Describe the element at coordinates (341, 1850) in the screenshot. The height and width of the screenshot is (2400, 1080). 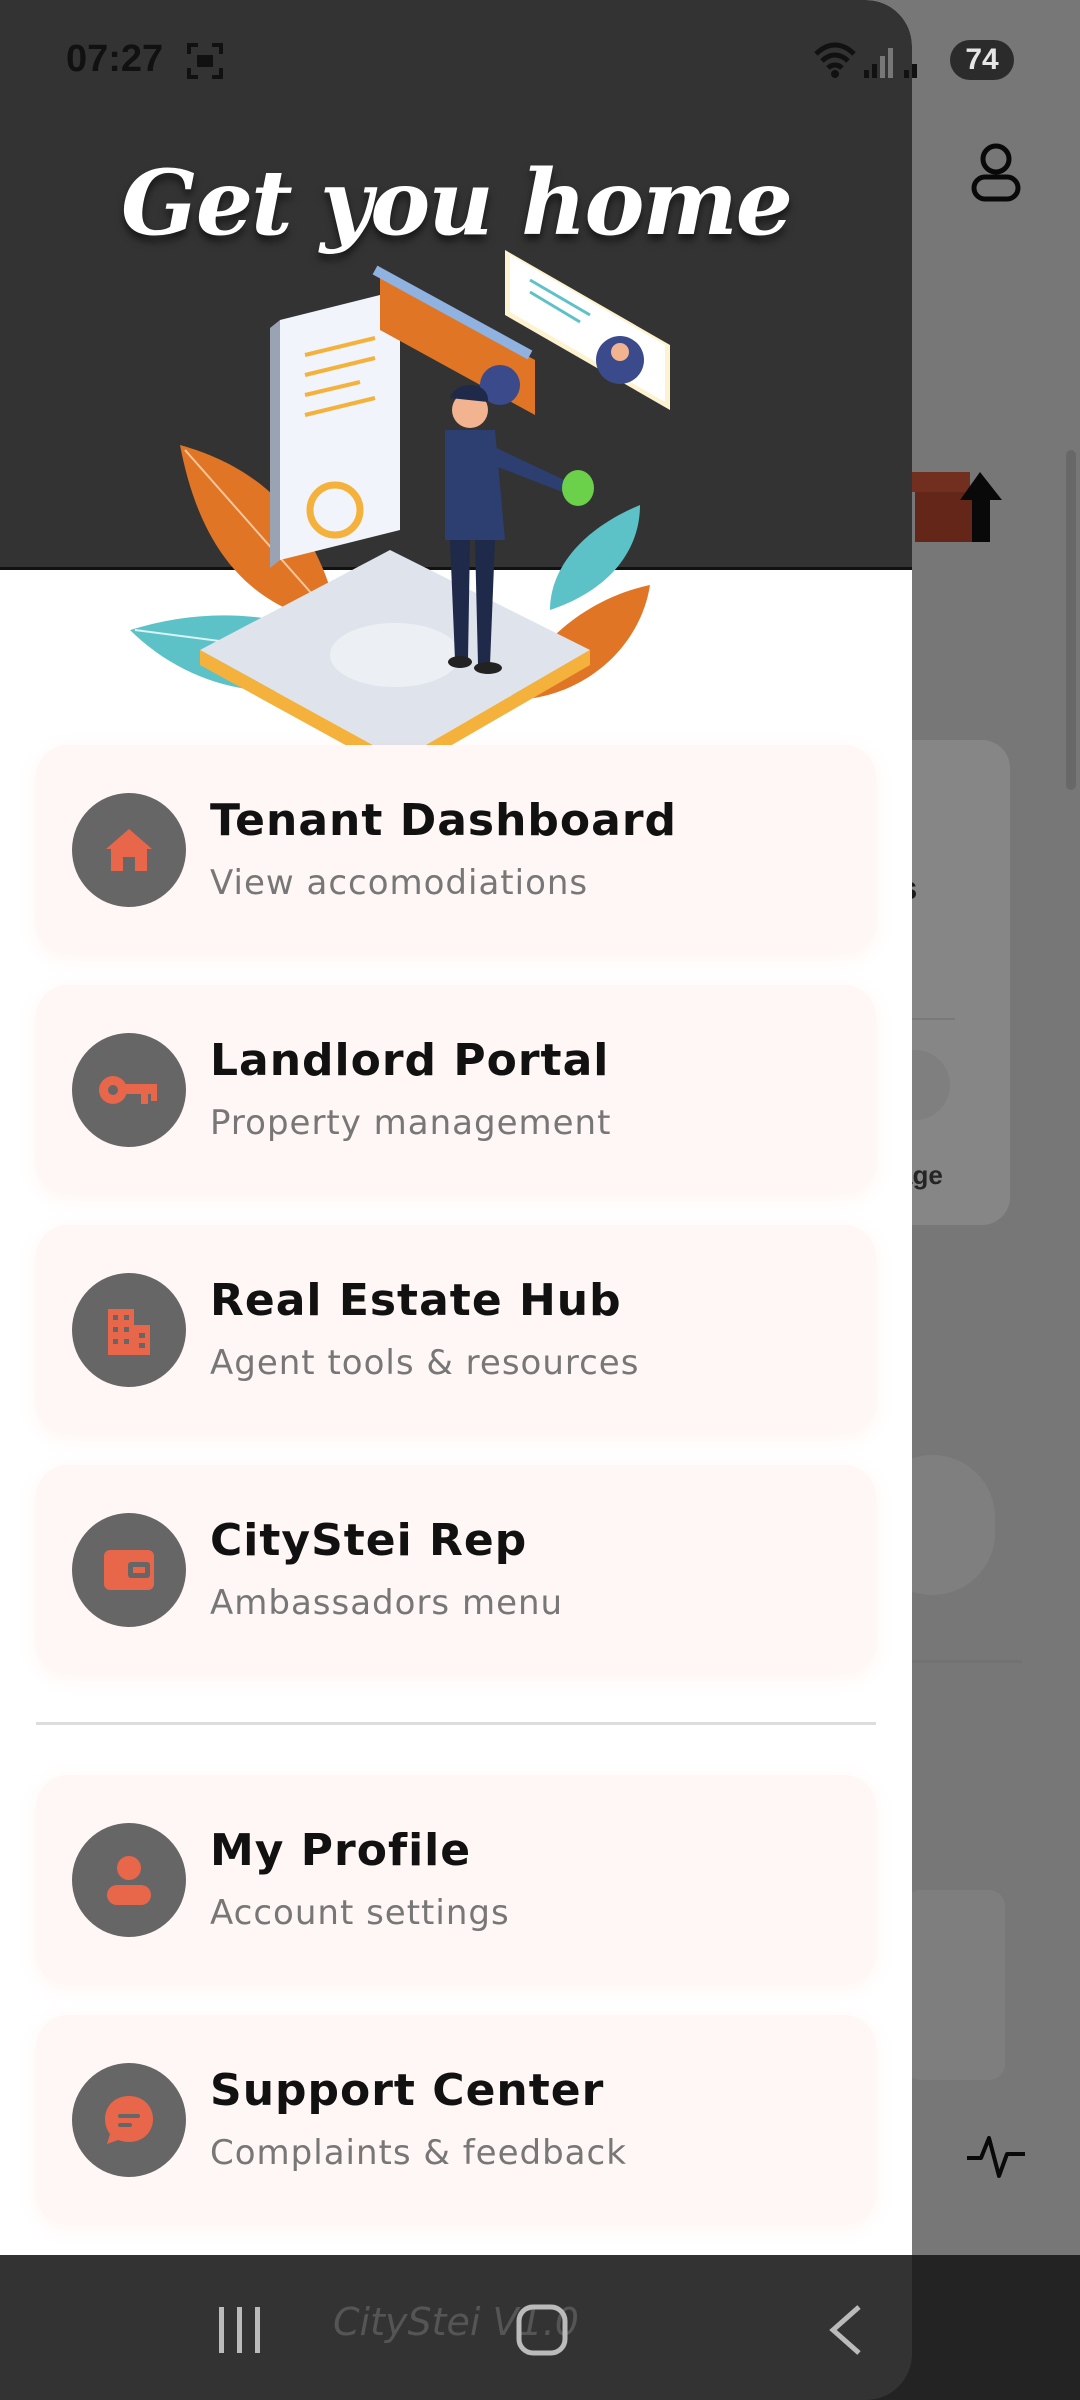
I see `menu-item-title: My Profile` at that location.